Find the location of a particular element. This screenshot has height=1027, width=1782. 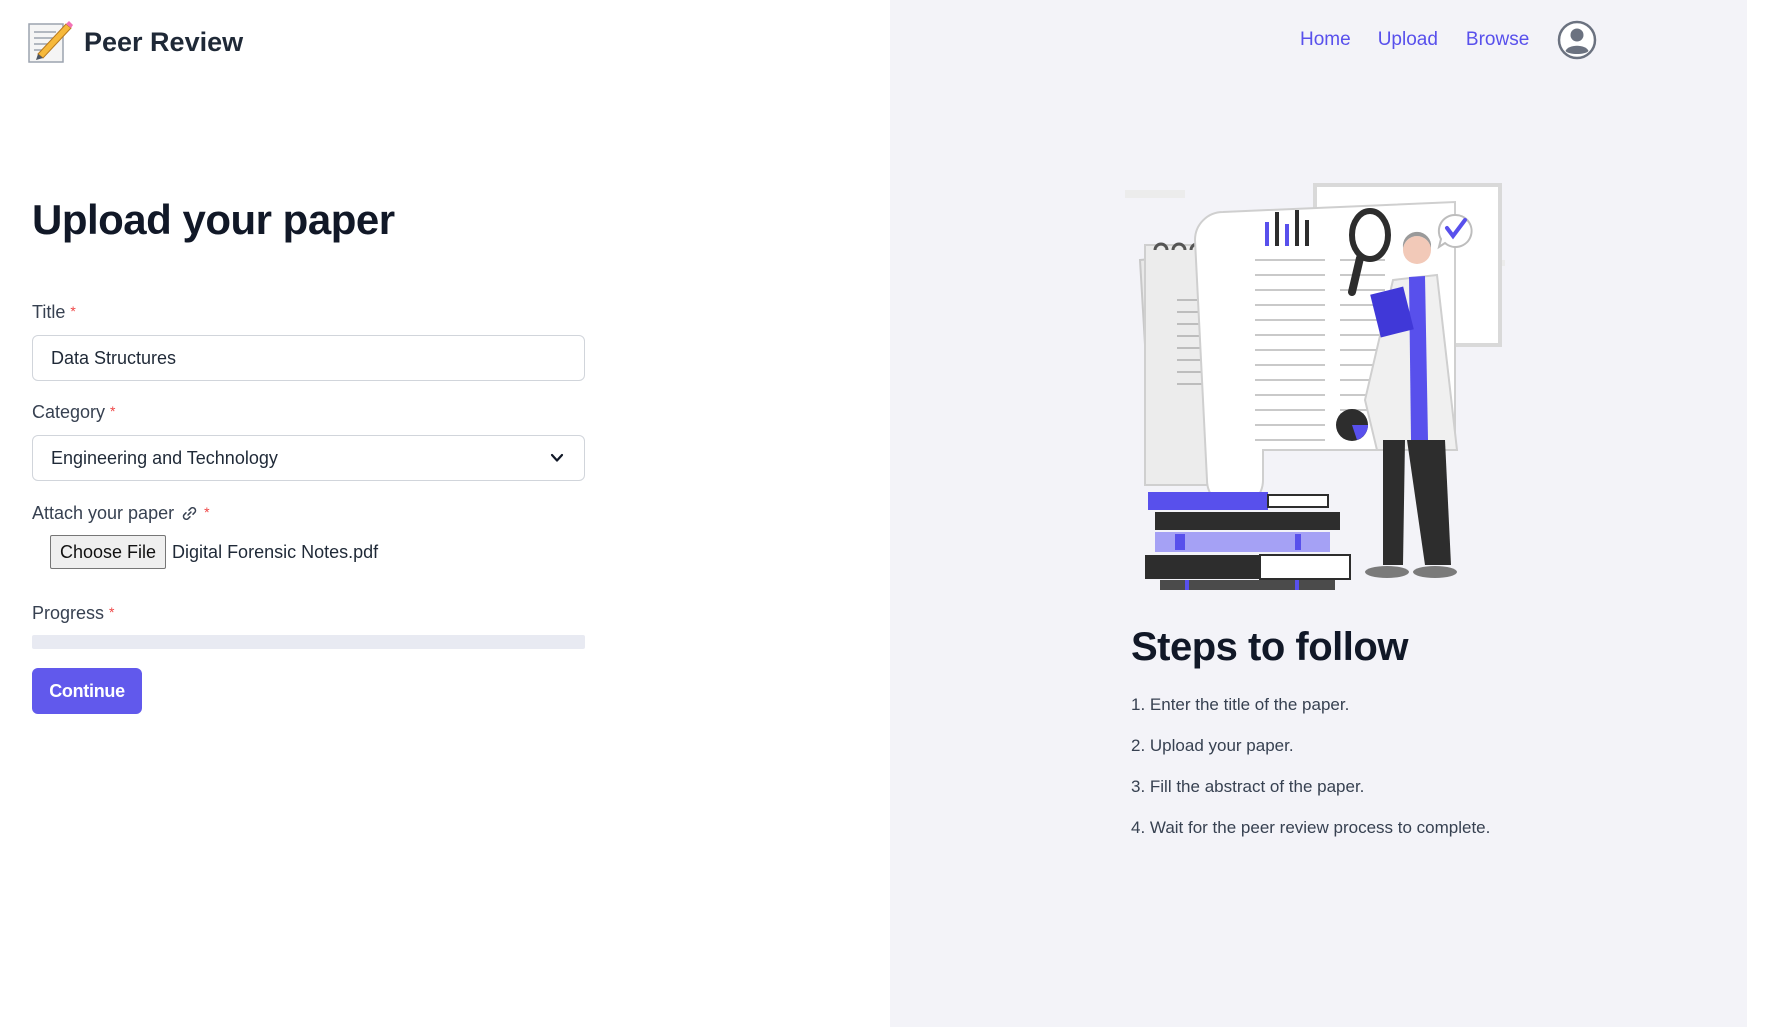

file-picker: Choose File Digital Forensic Notes.pdf is located at coordinates (214, 552).